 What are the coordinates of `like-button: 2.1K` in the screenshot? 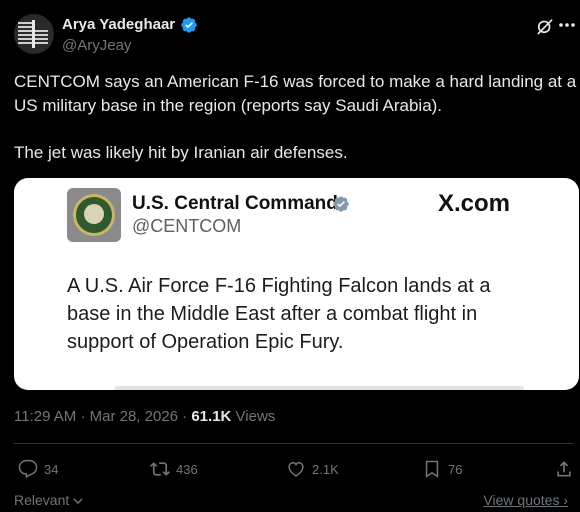 It's located at (312, 469).